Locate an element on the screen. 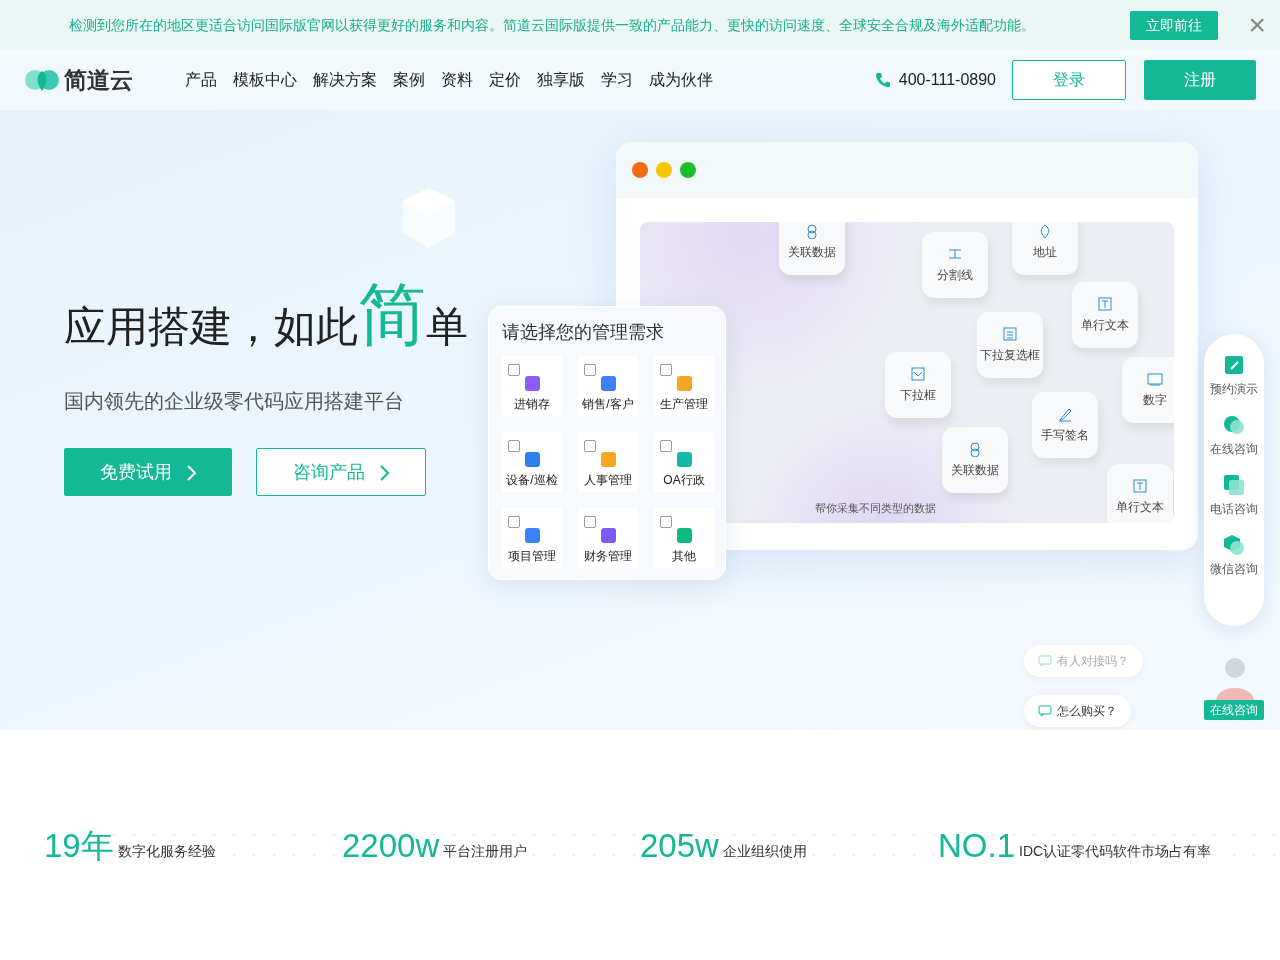 The image size is (1280, 960). side-action: 微信咨询 is located at coordinates (1234, 556).